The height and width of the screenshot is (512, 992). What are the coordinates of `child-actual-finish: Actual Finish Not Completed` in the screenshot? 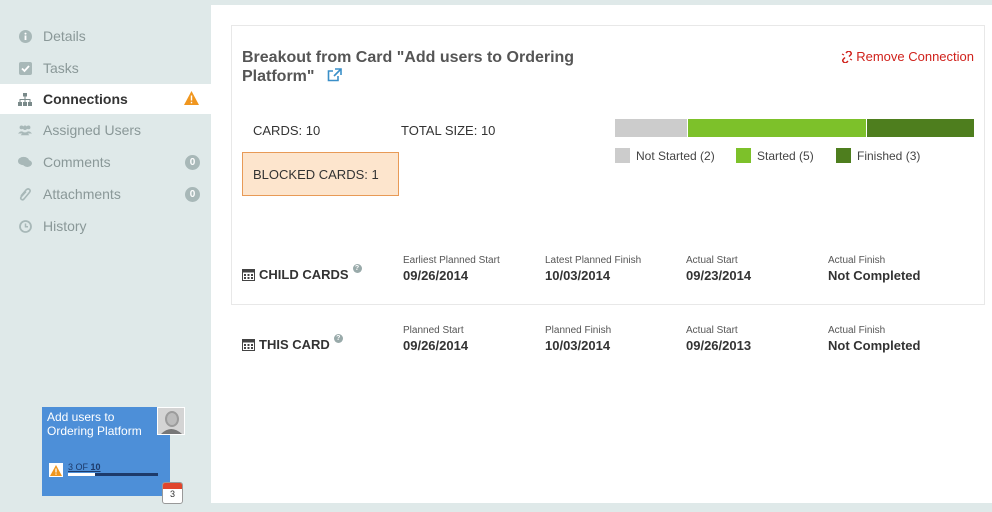 It's located at (874, 269).